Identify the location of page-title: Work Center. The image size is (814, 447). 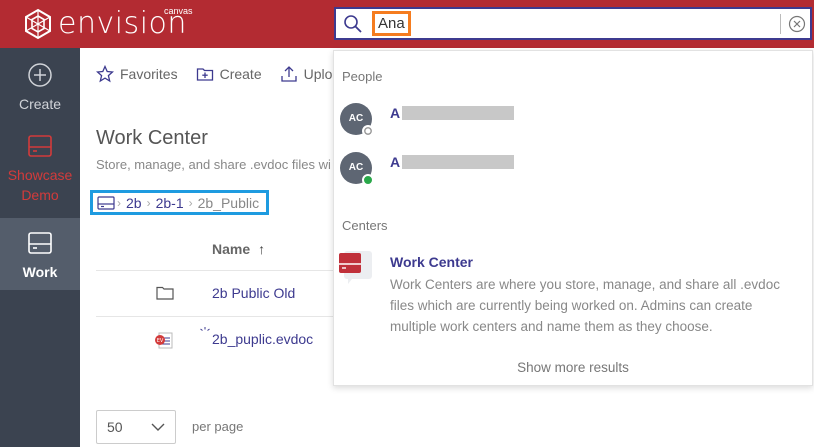
(152, 138).